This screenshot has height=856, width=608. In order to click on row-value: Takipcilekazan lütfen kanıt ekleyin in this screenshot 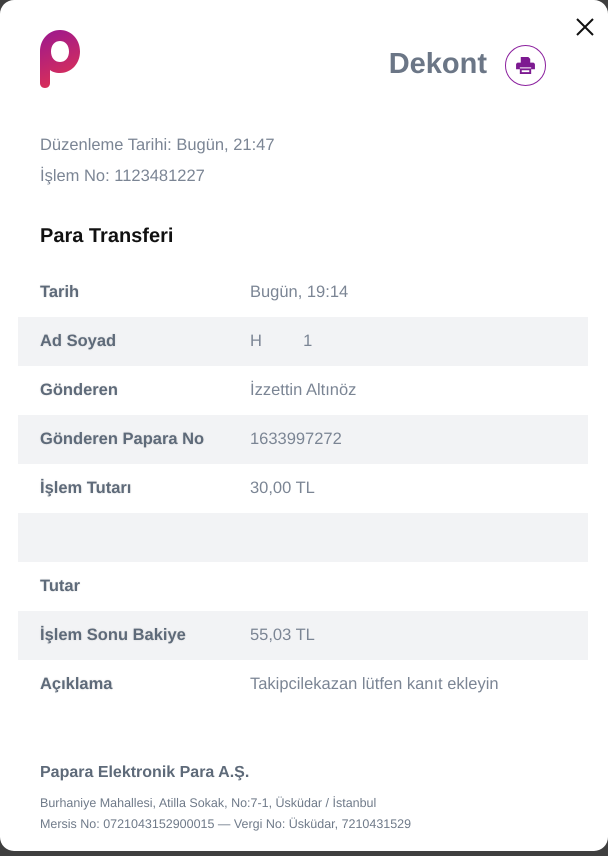, I will do `click(374, 684)`.